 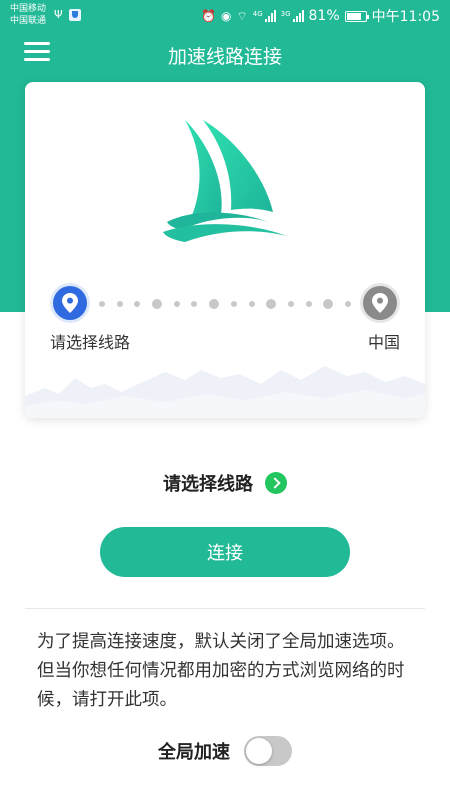 I want to click on global-accel-row: 全局加速, so click(x=225, y=751).